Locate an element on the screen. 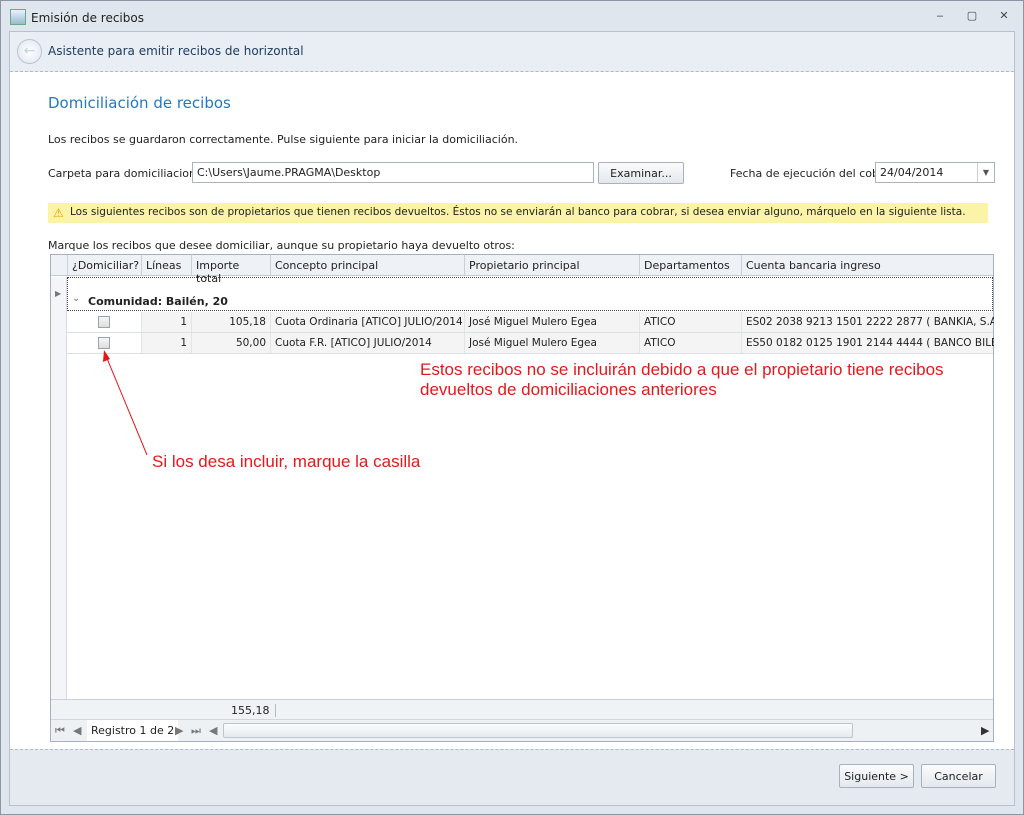 The height and width of the screenshot is (815, 1024). annotation-arrow is located at coordinates (125, 403).